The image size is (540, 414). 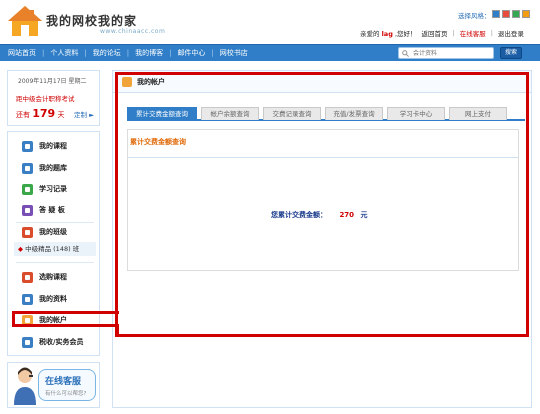 I want to click on tab-study-card: 学习卡中心, so click(x=416, y=113).